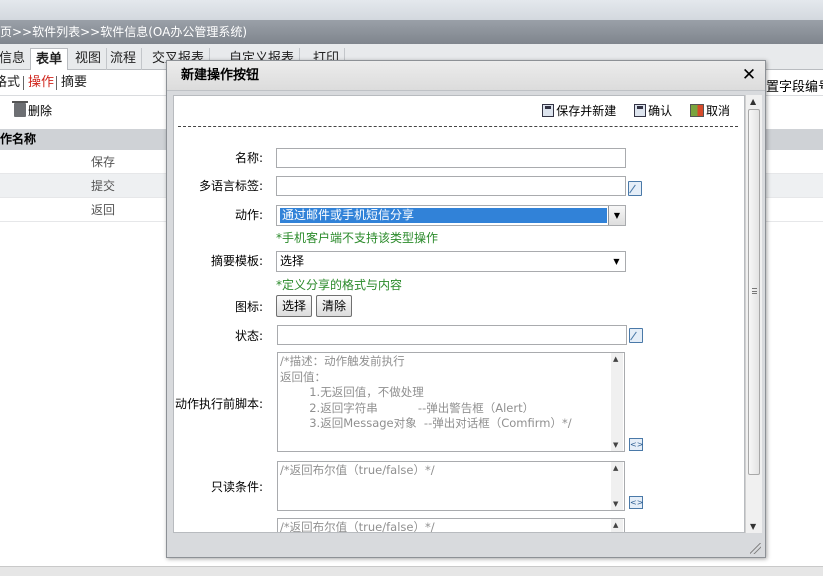  Describe the element at coordinates (220, 75) in the screenshot. I see `dialog-title-text: 新建操作按钮` at that location.